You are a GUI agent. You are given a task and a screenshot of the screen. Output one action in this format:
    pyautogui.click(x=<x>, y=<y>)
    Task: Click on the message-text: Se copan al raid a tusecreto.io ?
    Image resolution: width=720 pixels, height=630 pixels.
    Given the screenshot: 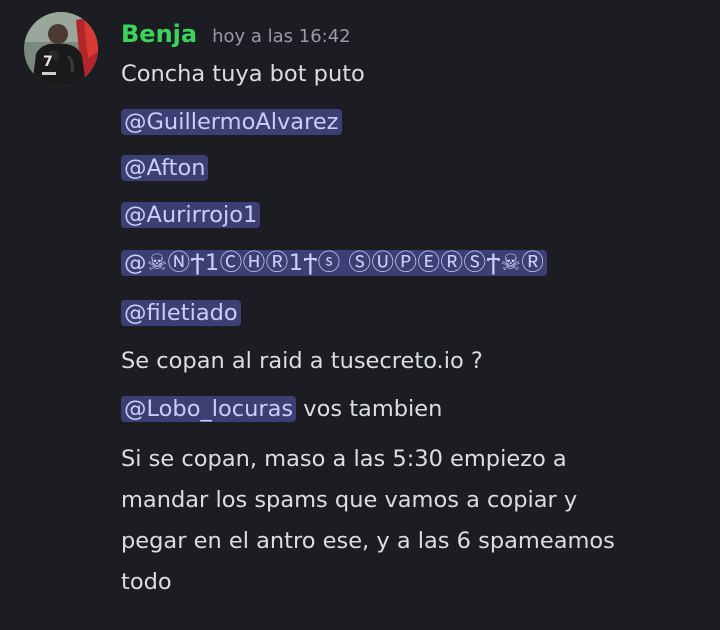 What is the action you would take?
    pyautogui.click(x=302, y=361)
    